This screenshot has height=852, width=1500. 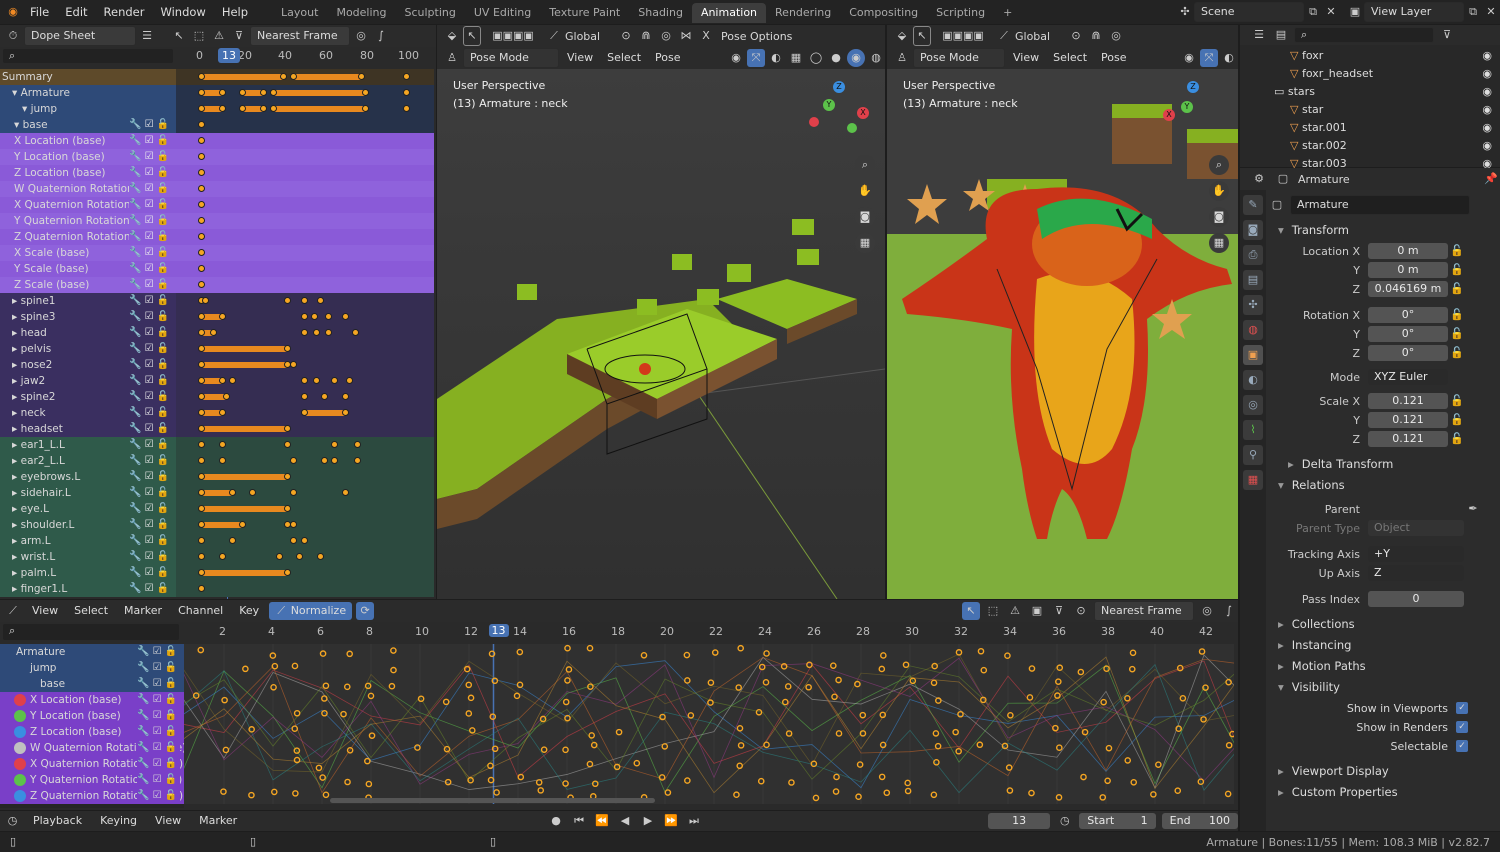 I want to click on graph-menu-marker: Marker, so click(x=143, y=611).